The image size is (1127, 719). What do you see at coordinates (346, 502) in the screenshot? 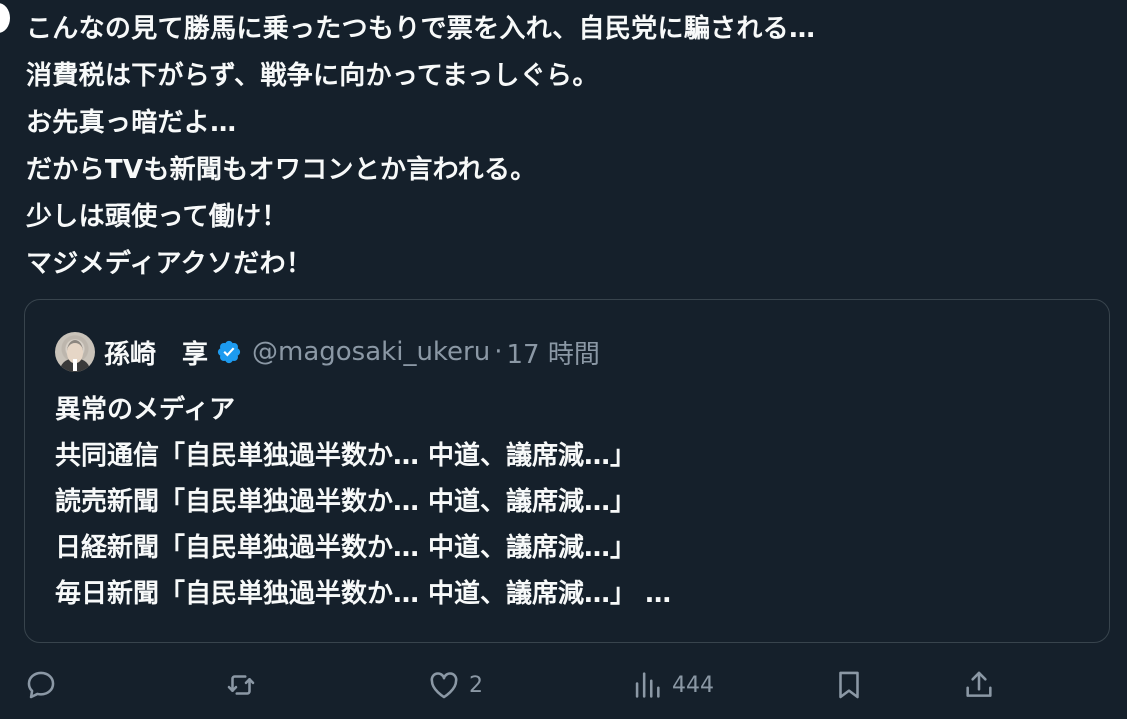
I see `quote-line: 読売新聞「自民単独過半数か… 中道、議席減…」` at bounding box center [346, 502].